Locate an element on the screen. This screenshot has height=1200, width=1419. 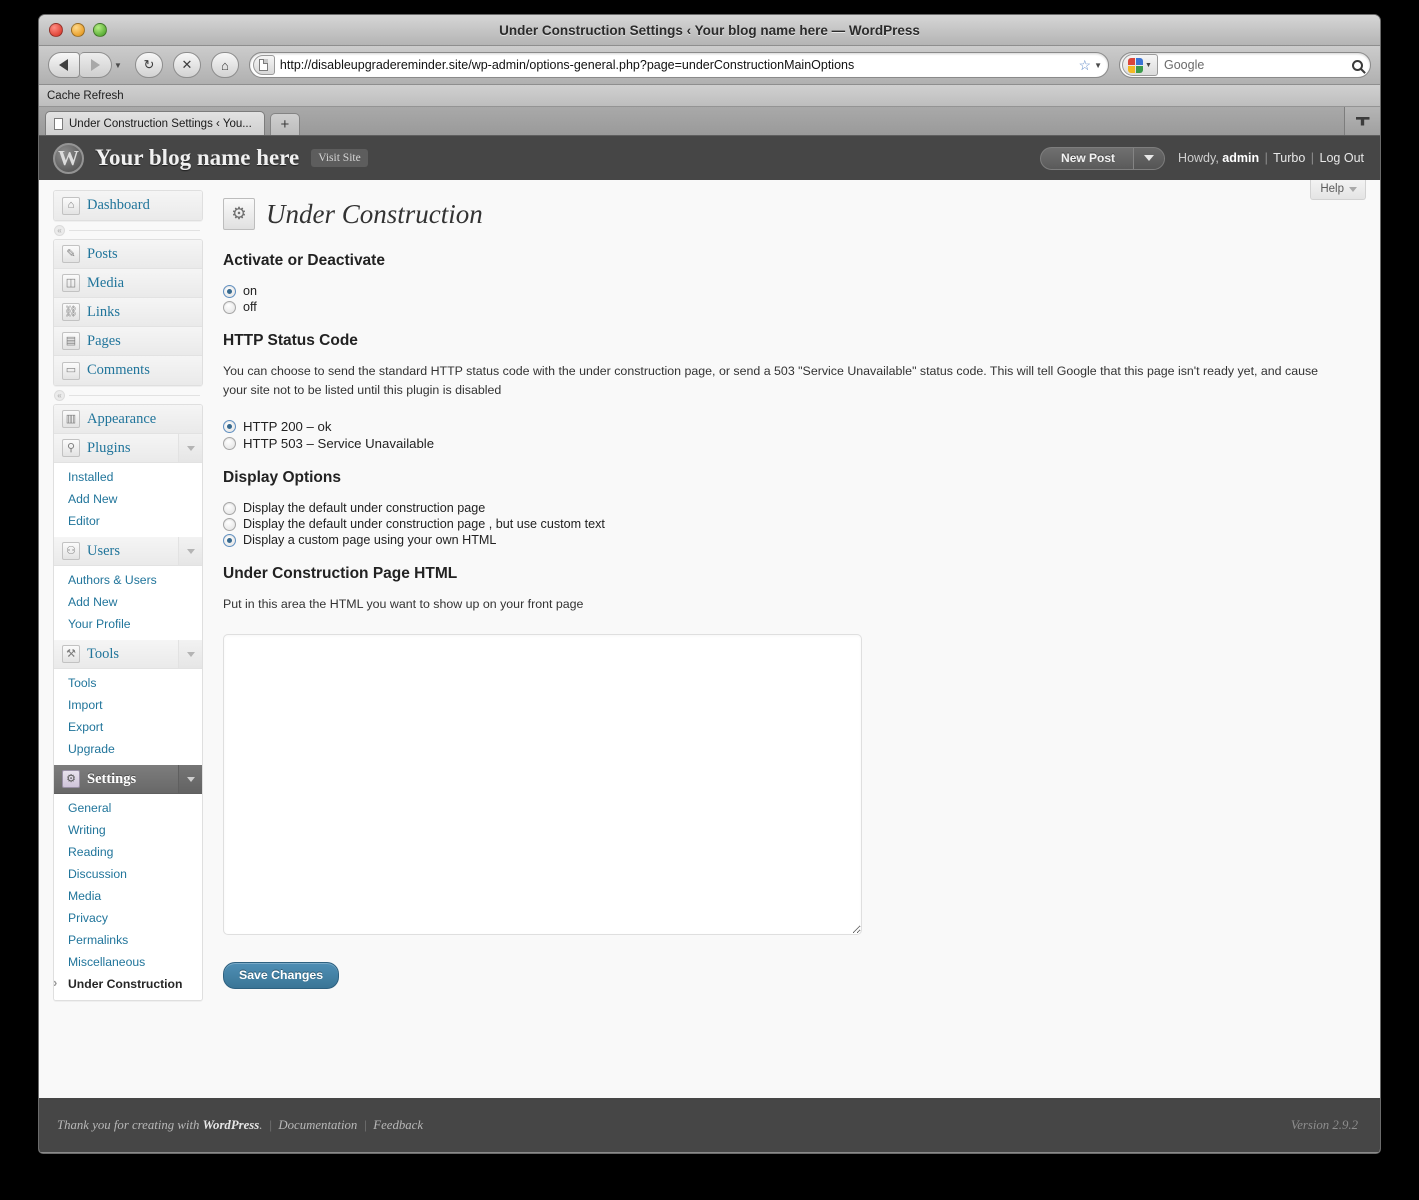
expand-tools-button is located at coordinates (190, 654).